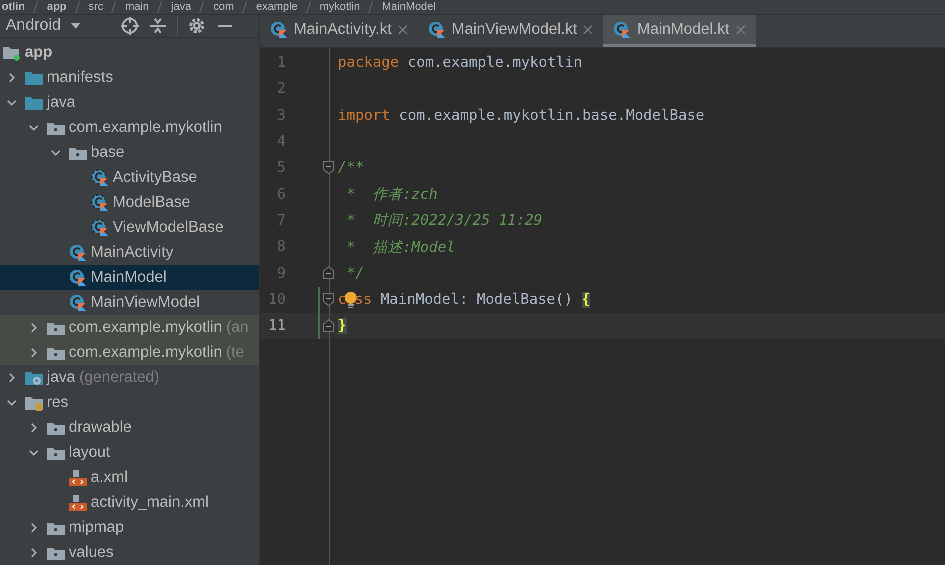  I want to click on tree-row: MainActivity, so click(129, 252).